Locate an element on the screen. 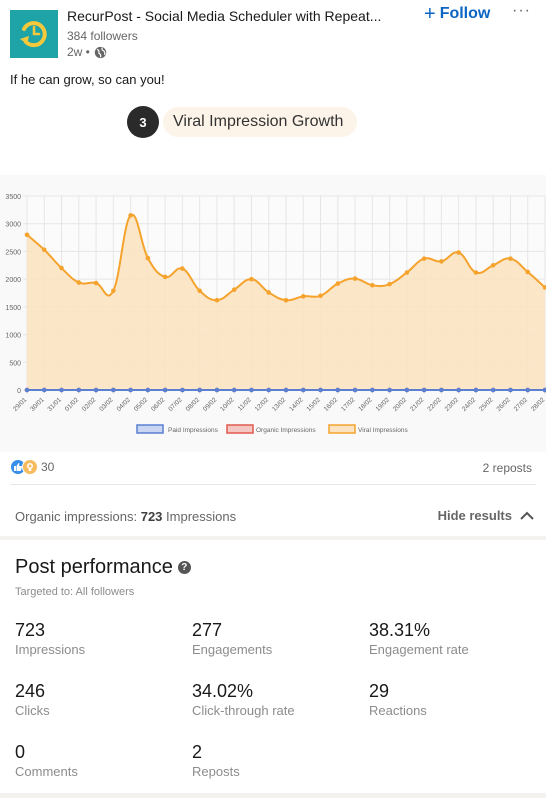 Image resolution: width=546 pixels, height=798 pixels. x-tick-label: 27/02 is located at coordinates (521, 404).